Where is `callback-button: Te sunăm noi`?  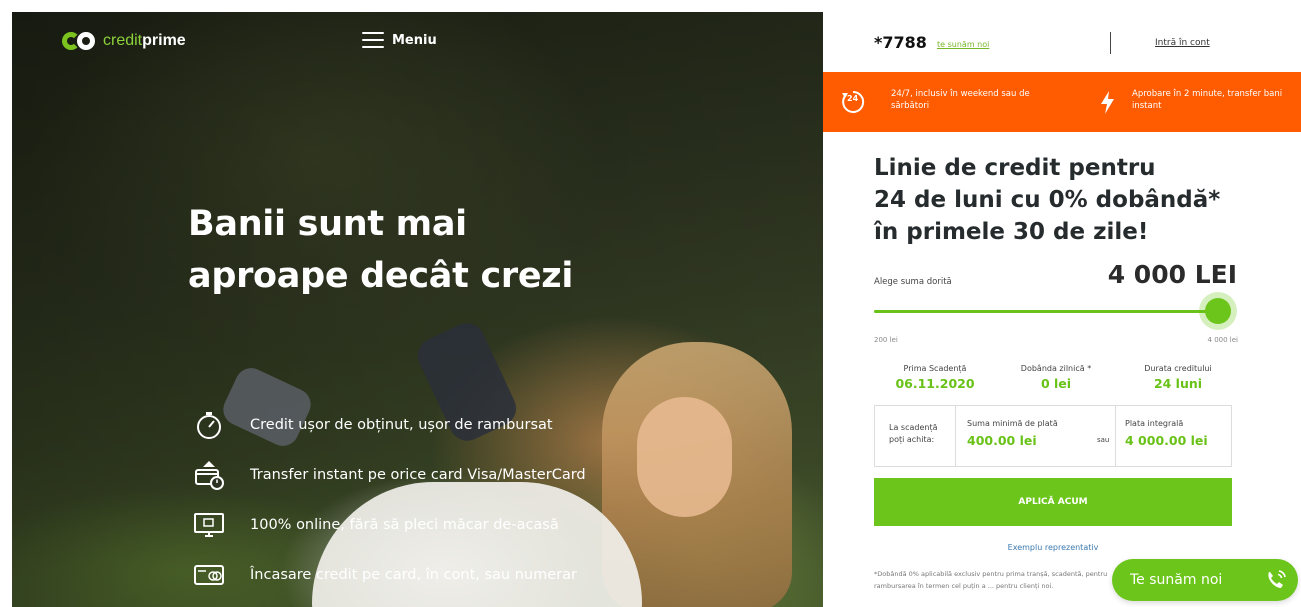 callback-button: Te sunăm noi is located at coordinates (1205, 580).